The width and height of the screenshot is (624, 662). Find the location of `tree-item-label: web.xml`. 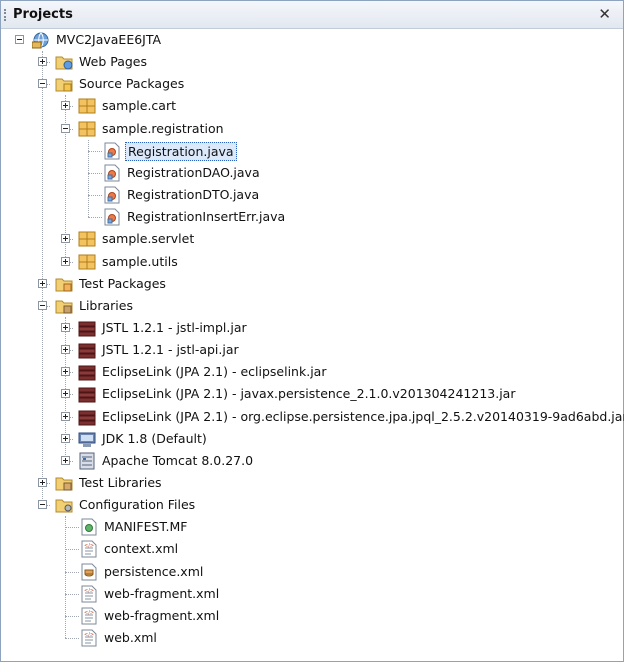

tree-item-label: web.xml is located at coordinates (130, 637).